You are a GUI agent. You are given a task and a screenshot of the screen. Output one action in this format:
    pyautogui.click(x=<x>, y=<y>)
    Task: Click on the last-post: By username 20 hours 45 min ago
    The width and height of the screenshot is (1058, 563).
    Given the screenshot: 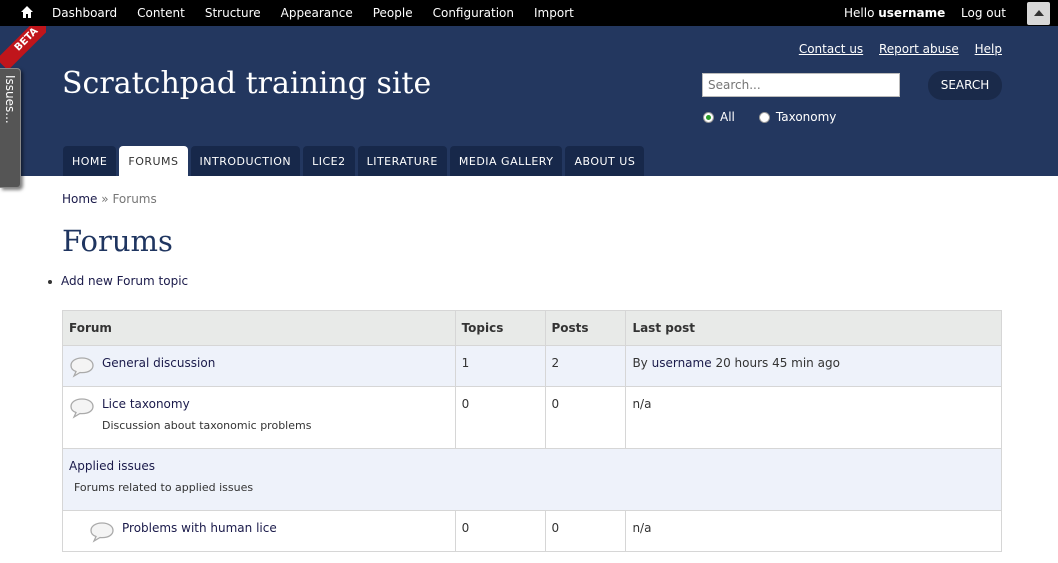 What is the action you would take?
    pyautogui.click(x=813, y=366)
    